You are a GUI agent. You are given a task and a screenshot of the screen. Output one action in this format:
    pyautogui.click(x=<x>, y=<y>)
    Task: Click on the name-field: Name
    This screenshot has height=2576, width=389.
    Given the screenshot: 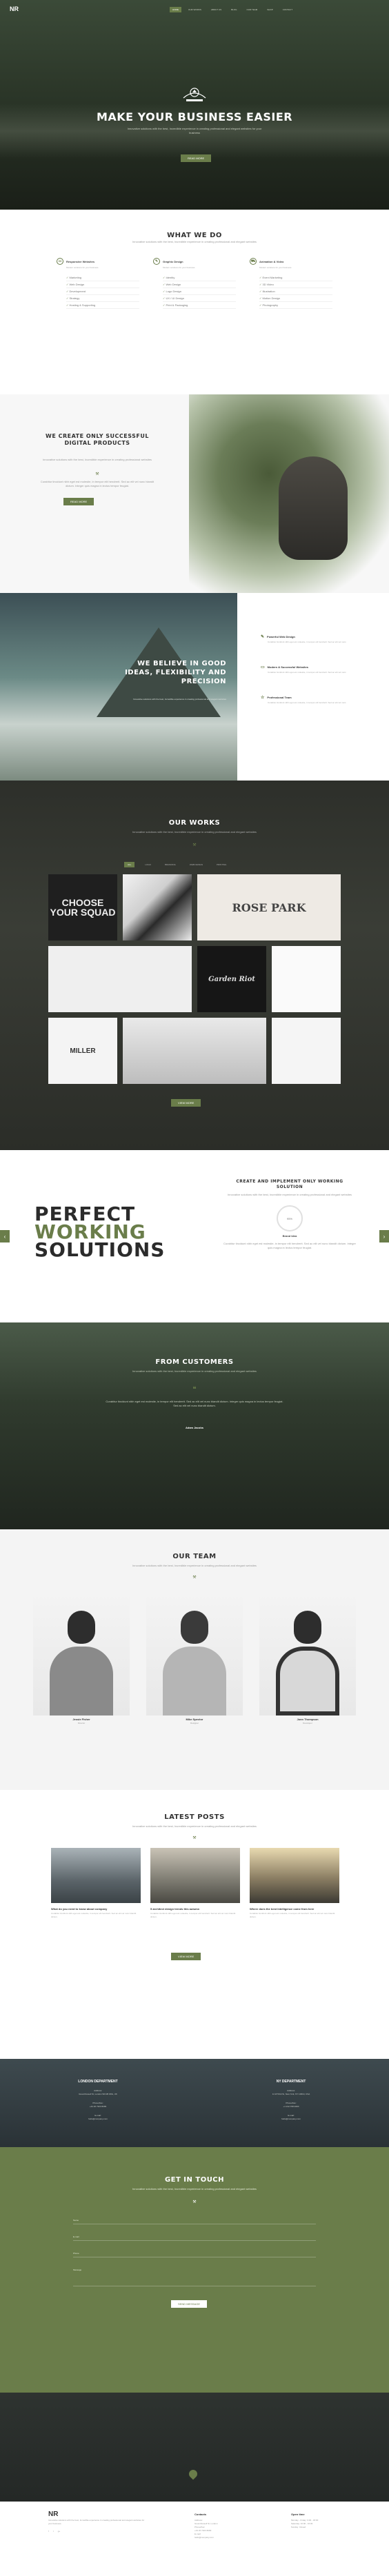 What is the action you would take?
    pyautogui.click(x=194, y=2220)
    